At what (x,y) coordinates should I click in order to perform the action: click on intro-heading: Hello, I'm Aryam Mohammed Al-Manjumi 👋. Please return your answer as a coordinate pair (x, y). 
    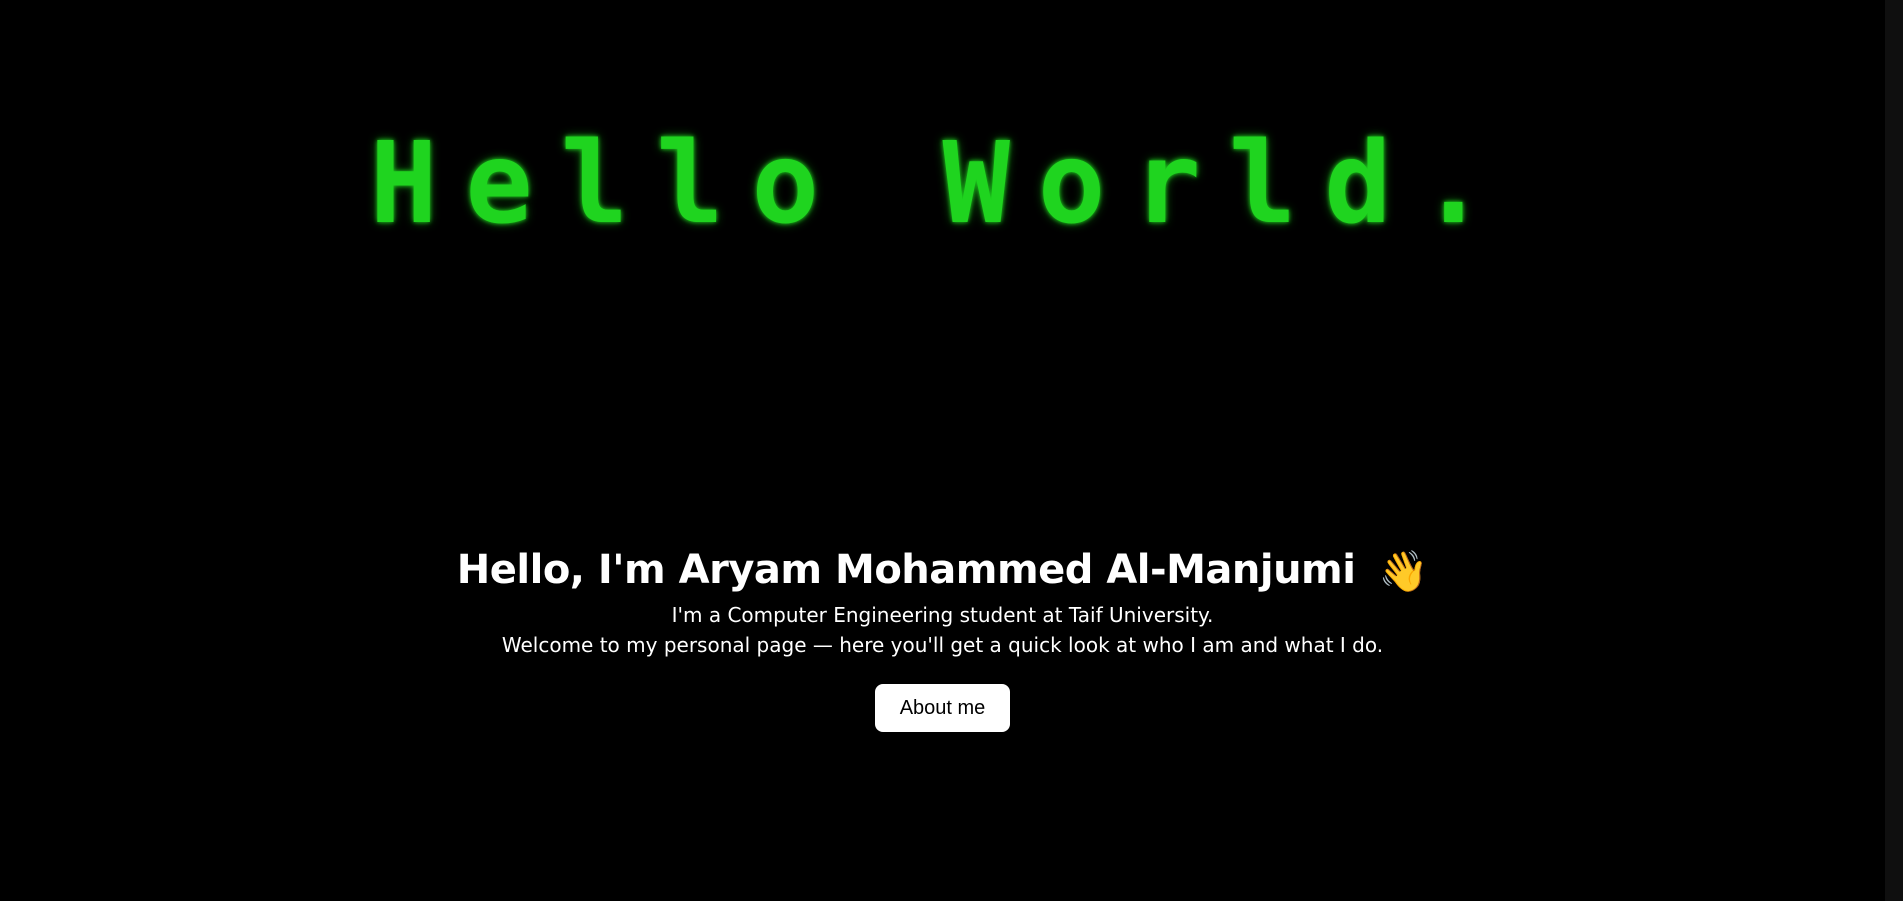
    Looking at the image, I should click on (942, 571).